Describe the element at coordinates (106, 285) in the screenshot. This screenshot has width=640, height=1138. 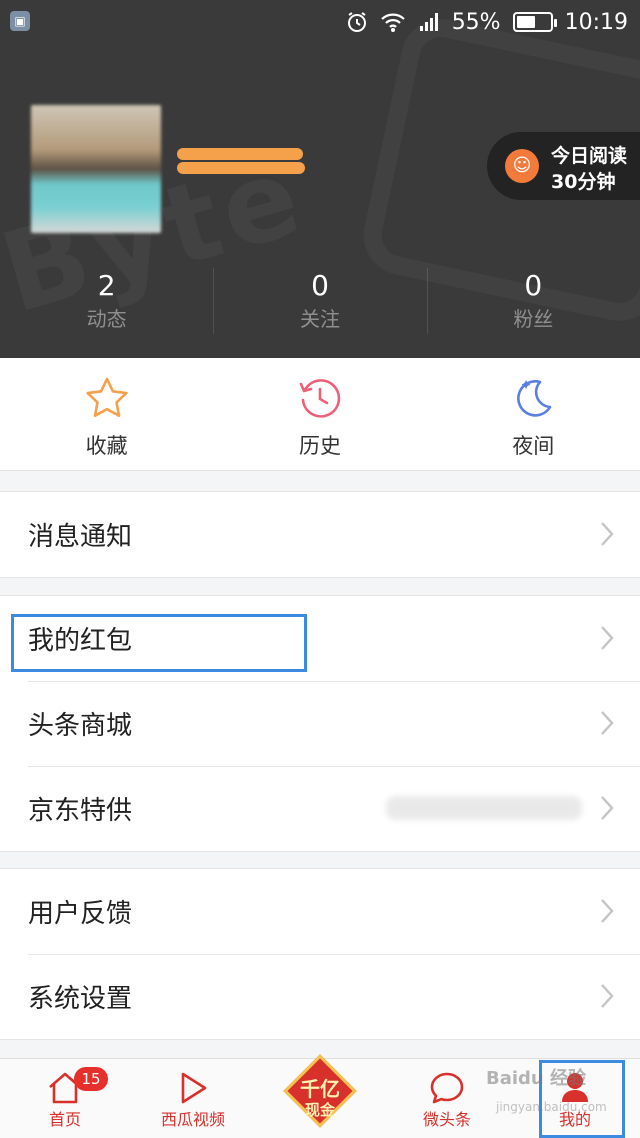
I see `stat-value: 2` at that location.